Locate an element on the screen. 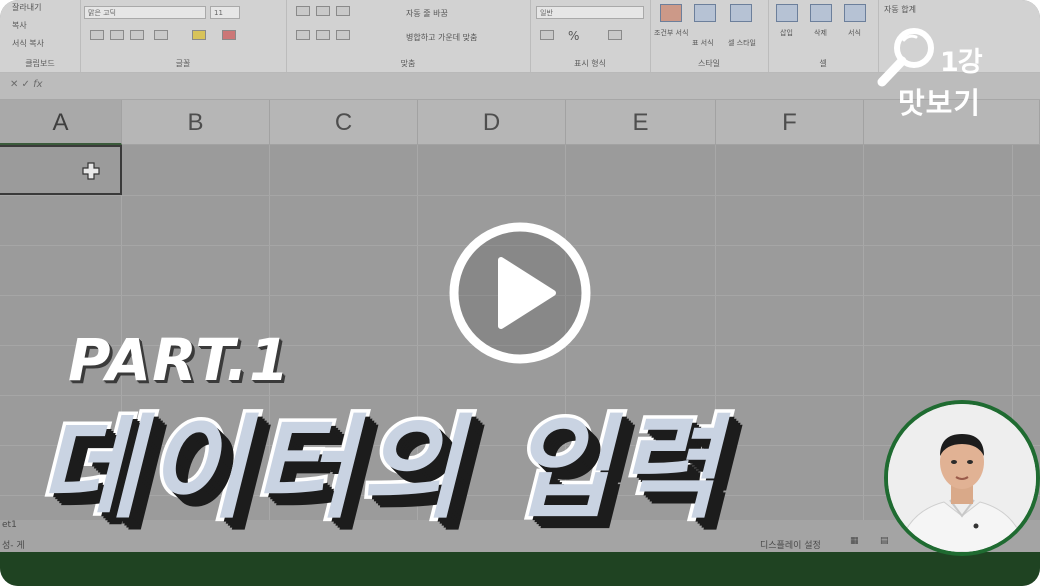 The image size is (1040, 586). align-left-icon is located at coordinates (303, 35).